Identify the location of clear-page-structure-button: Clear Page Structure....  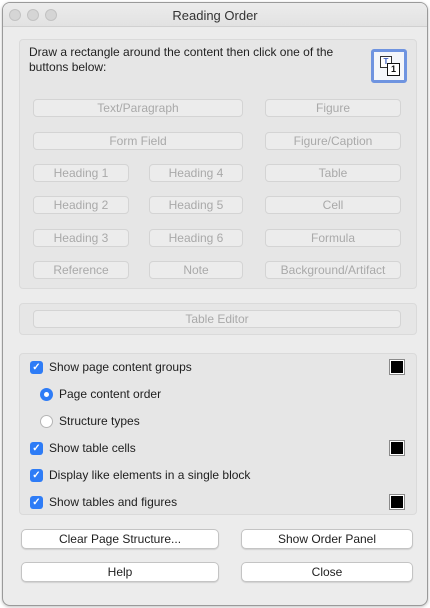
(120, 539).